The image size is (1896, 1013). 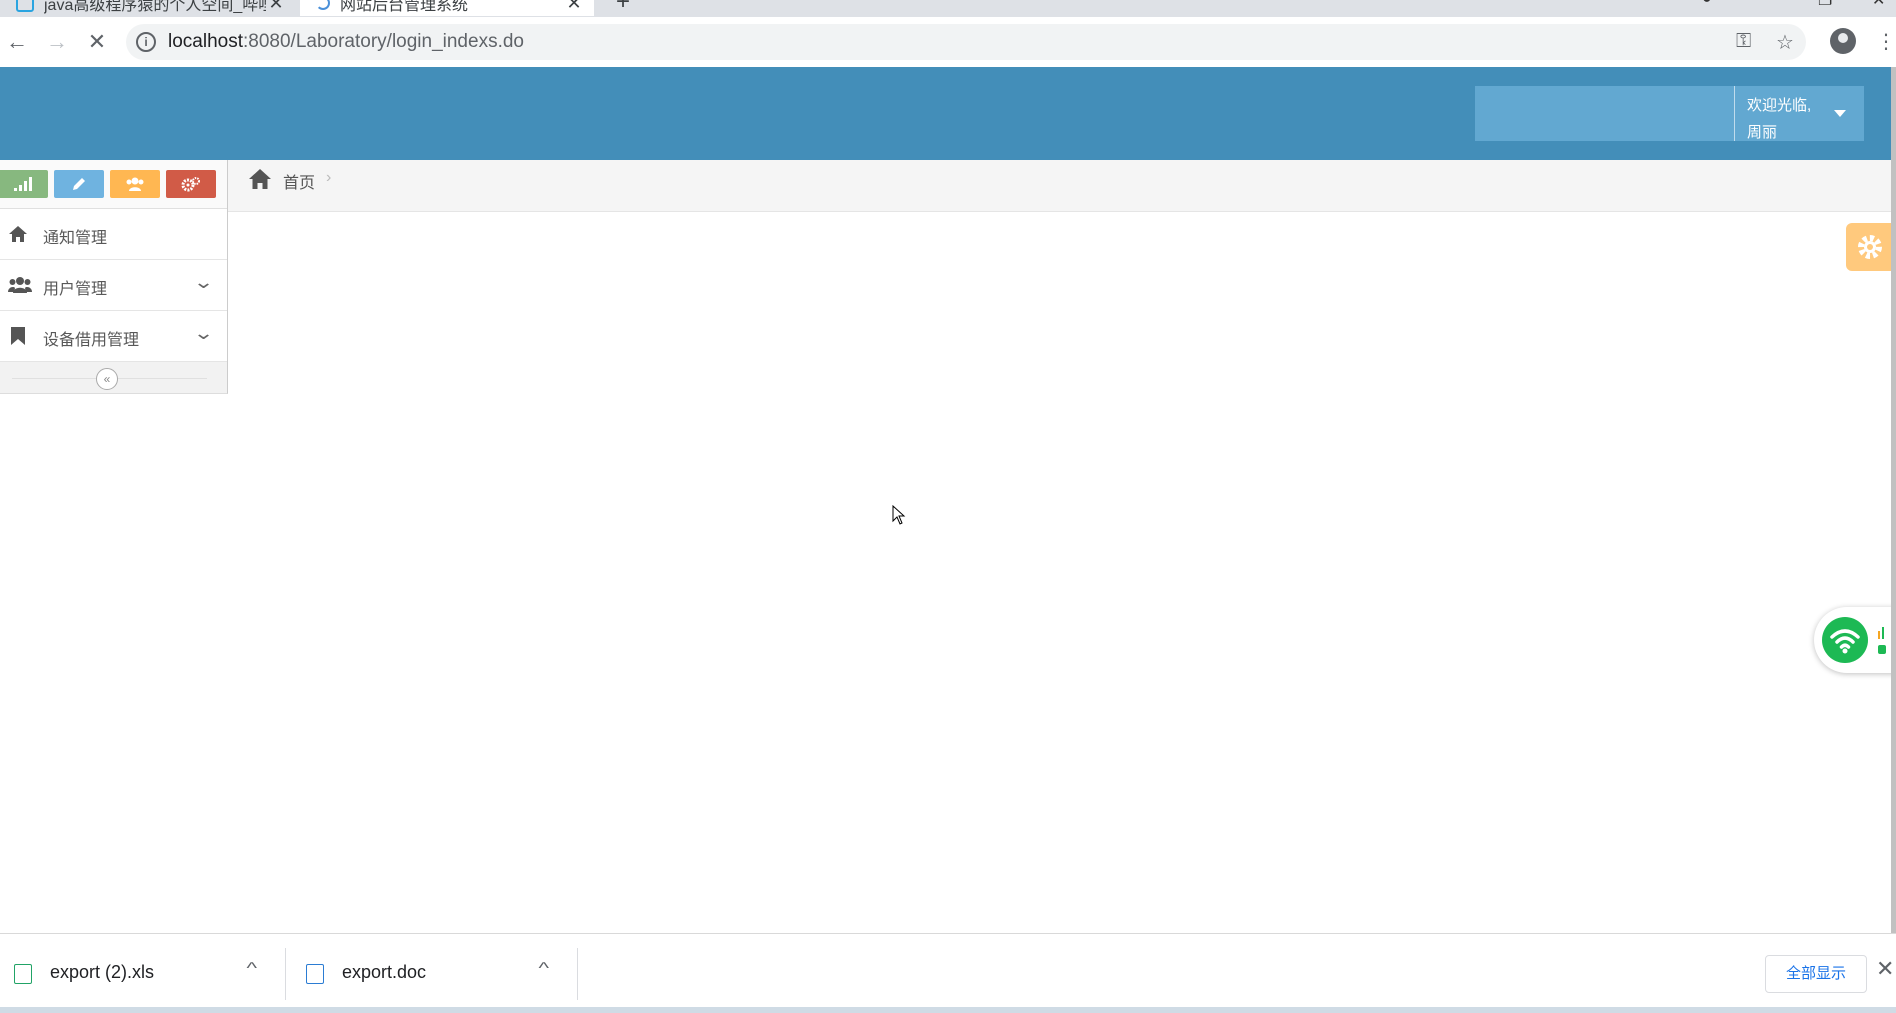 What do you see at coordinates (1779, 105) in the screenshot?
I see `welcome-text: 欢迎光临,` at bounding box center [1779, 105].